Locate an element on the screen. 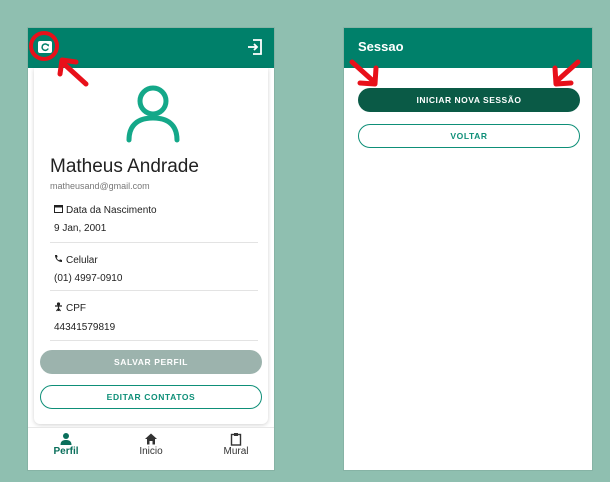  highlight-circle is located at coordinates (44, 46).